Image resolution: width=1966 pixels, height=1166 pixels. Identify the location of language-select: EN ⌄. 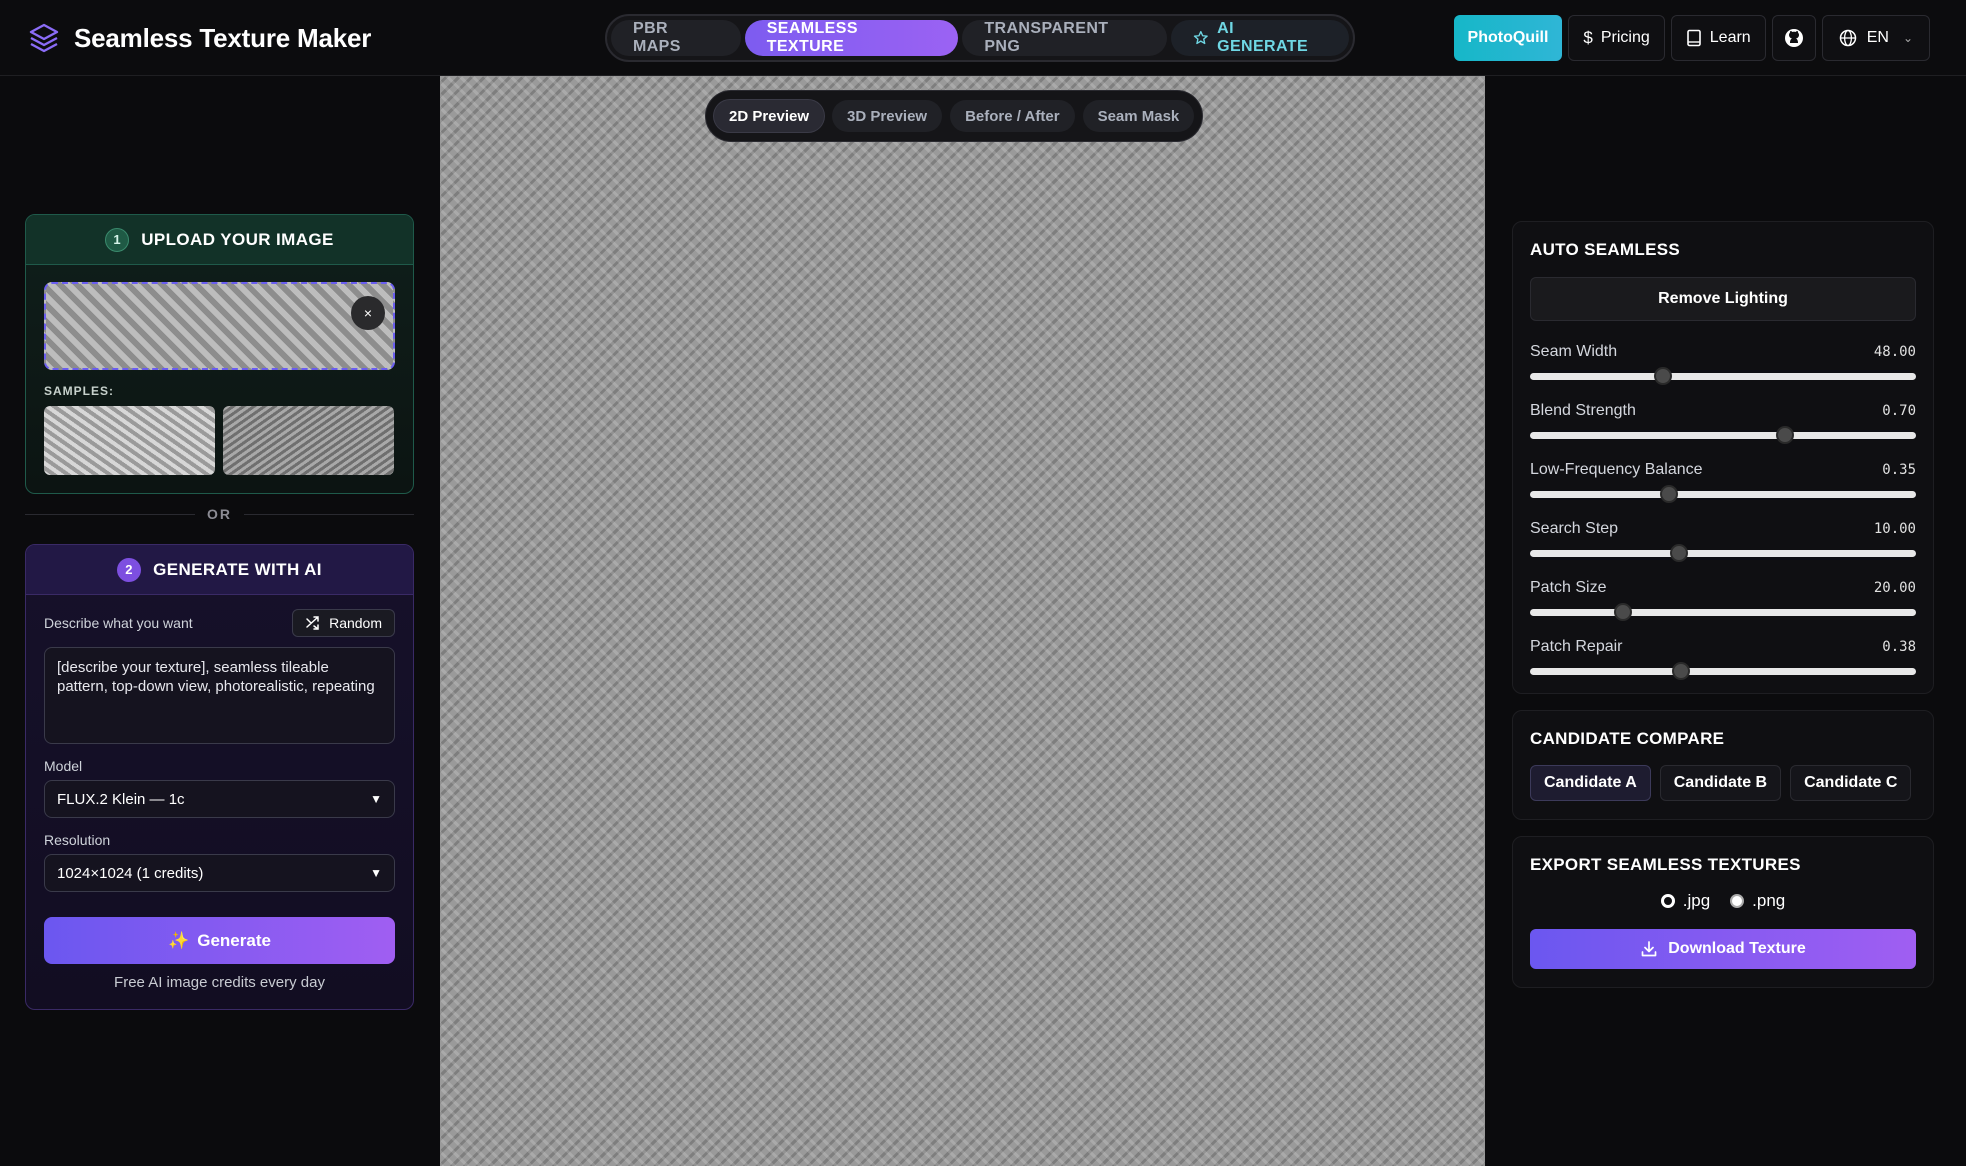
(1875, 38).